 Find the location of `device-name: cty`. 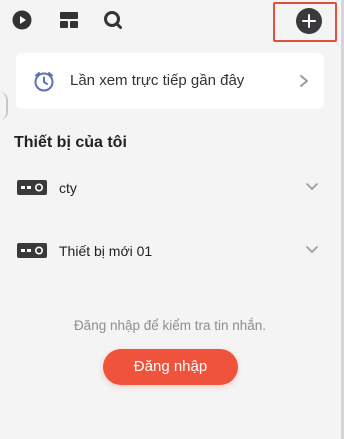

device-name: cty is located at coordinates (68, 188).